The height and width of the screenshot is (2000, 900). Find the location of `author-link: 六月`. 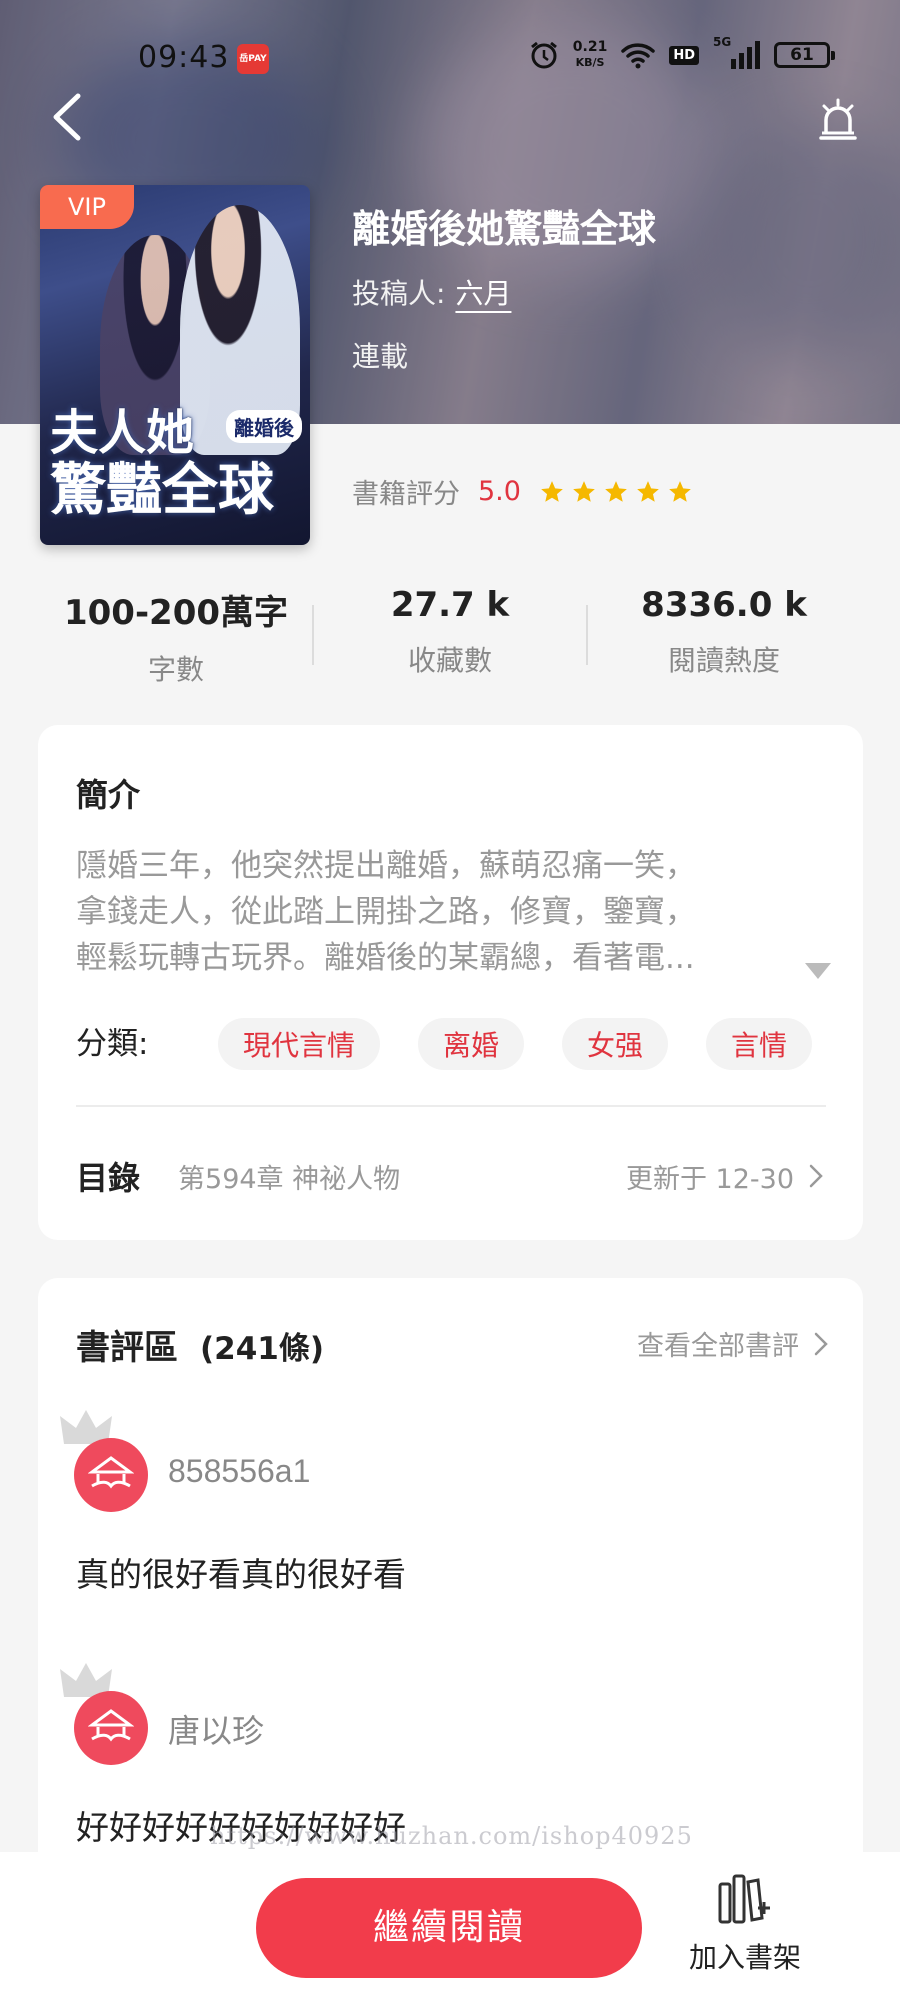

author-link: 六月 is located at coordinates (483, 292).